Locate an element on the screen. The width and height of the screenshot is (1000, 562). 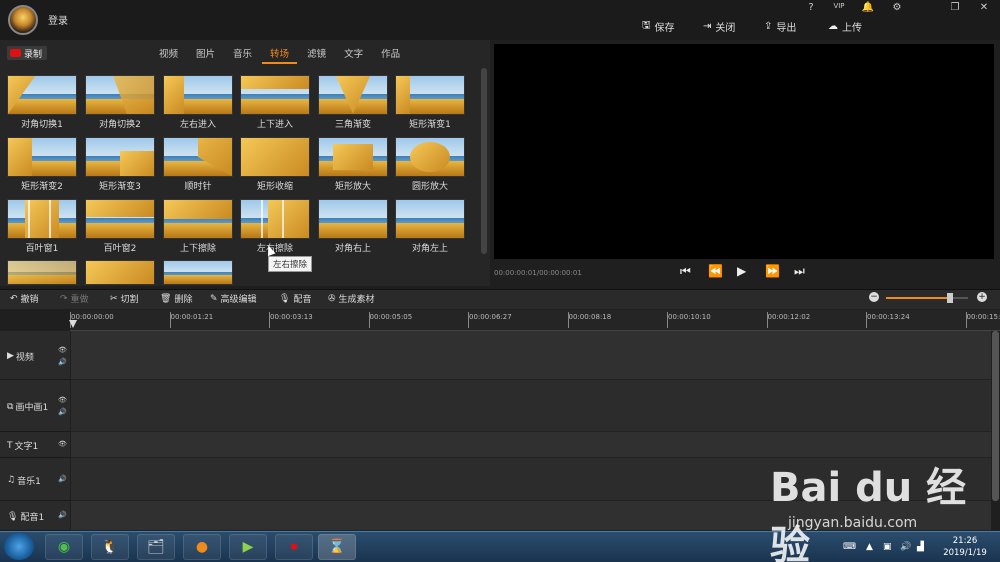
step-forward-icon: ⏩ is located at coordinates (772, 271).